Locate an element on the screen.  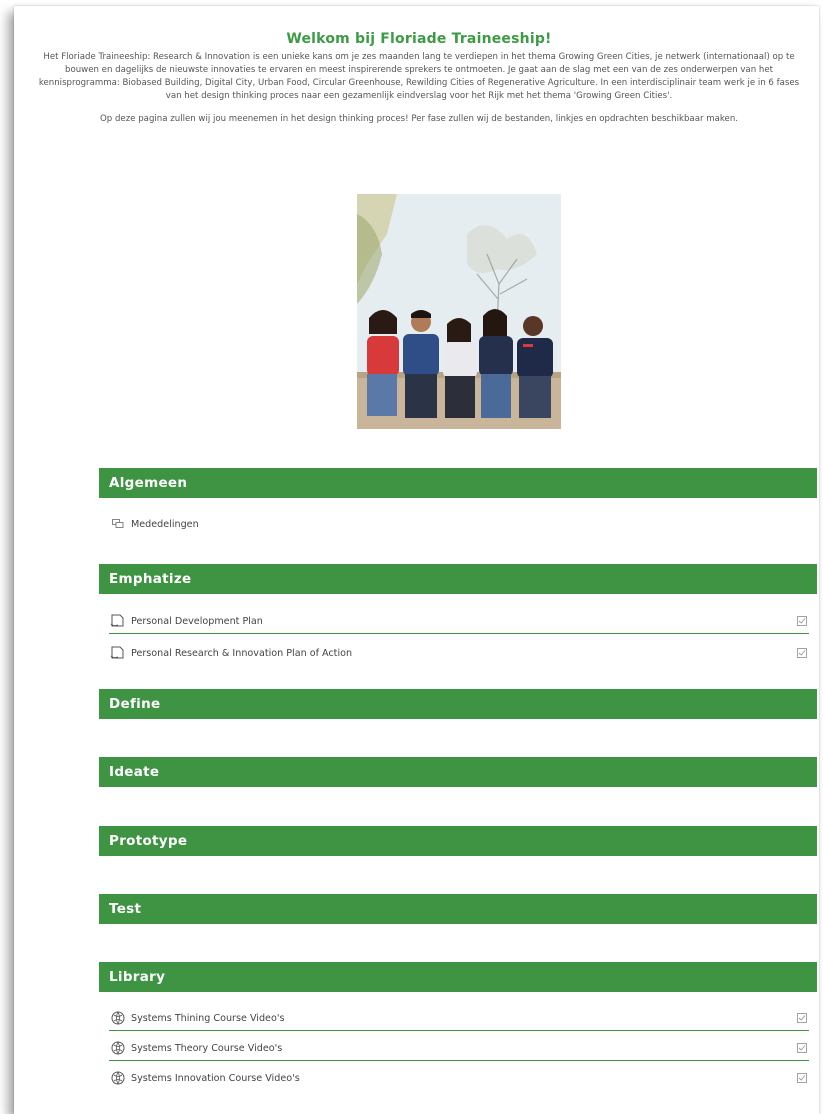
section-header-define: Define is located at coordinates (458, 704).